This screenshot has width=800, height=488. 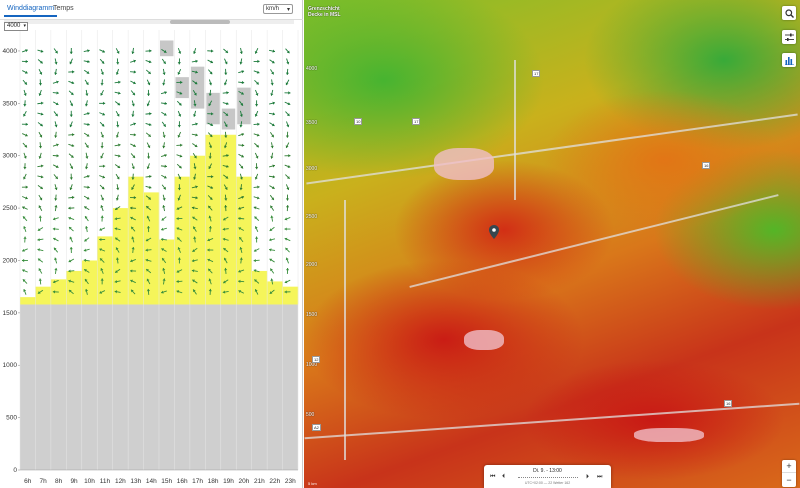 I want to click on step-back-icon: ⏴, so click(x=503, y=477).